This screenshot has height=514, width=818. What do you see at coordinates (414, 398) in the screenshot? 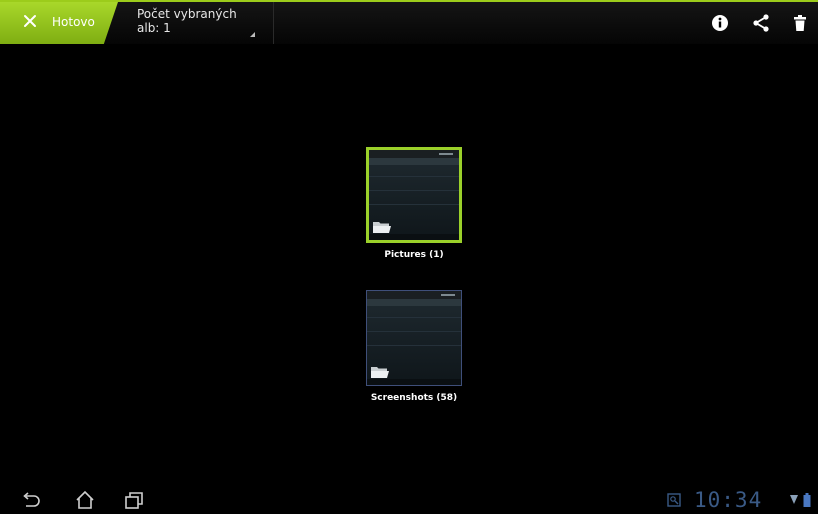
I see `album-label: Screenshots (58)` at bounding box center [414, 398].